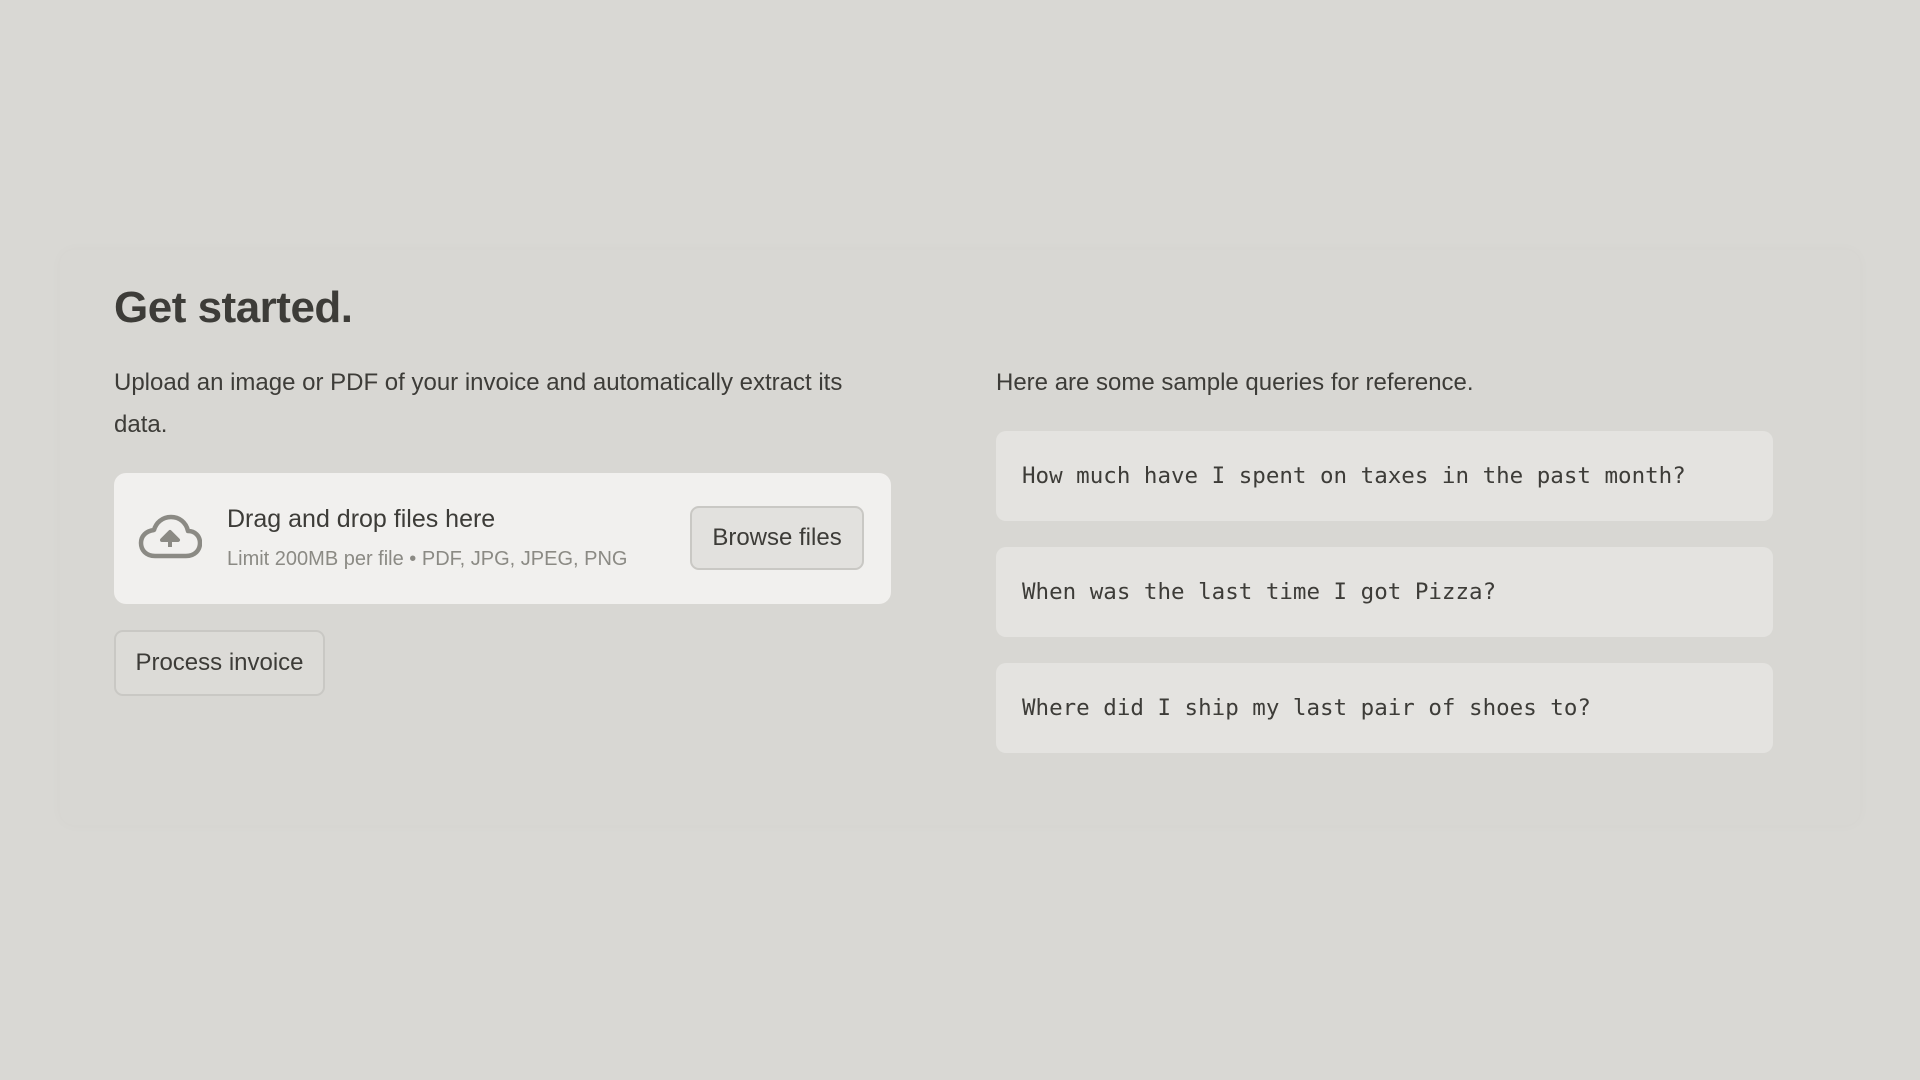  Describe the element at coordinates (777, 538) in the screenshot. I see `browse-files-button: Browse files` at that location.